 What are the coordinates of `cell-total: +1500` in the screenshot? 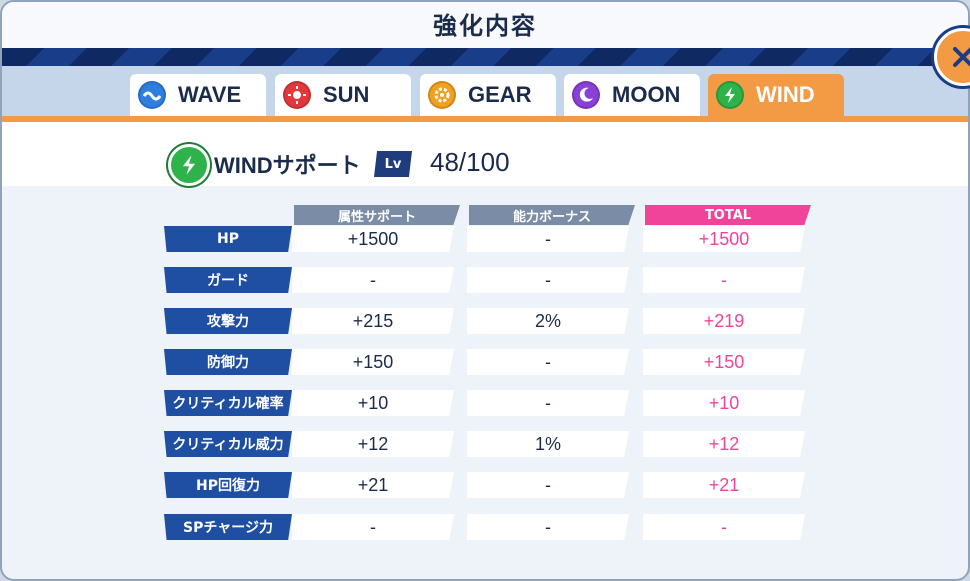 It's located at (724, 239).